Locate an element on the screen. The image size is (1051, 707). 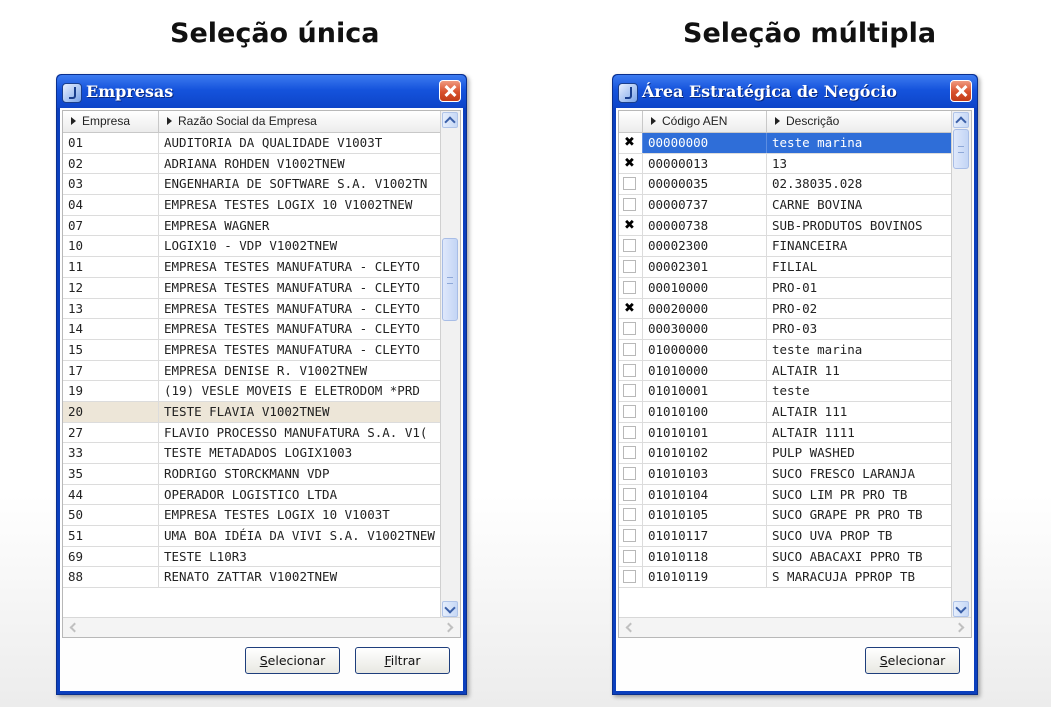
filtrar-button: Filtrar is located at coordinates (402, 660).